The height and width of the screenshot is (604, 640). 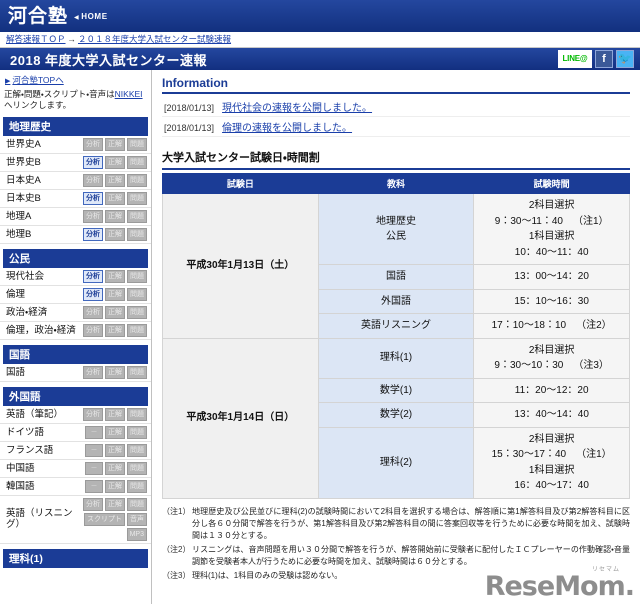 What do you see at coordinates (551, 326) in the screenshot?
I see `time-cell: 17：10〜18：10 （注2）` at bounding box center [551, 326].